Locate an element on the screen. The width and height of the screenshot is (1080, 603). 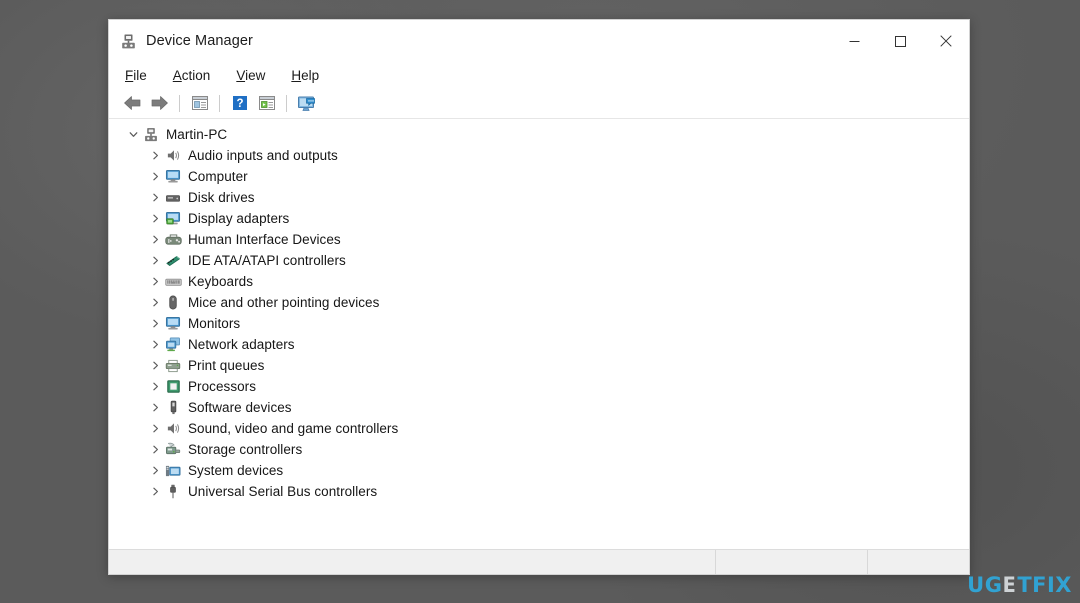
back-button is located at coordinates (132, 103).